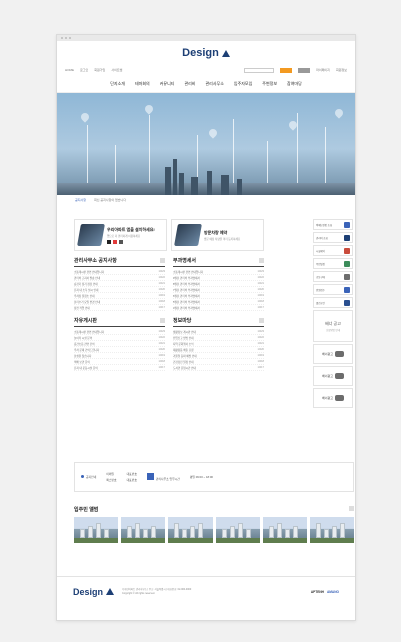  What do you see at coordinates (139, 593) in the screenshot?
I see `footer-line: Copyright © All rights reserved.` at bounding box center [139, 593].